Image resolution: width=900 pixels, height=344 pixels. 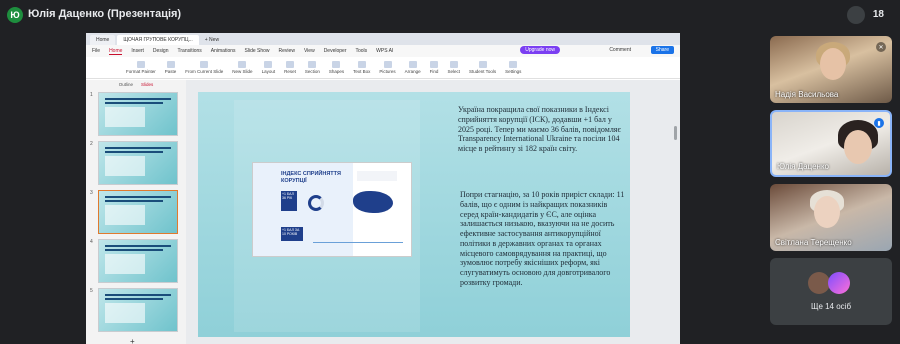 What do you see at coordinates (377, 176) in the screenshot?
I see `logo` at bounding box center [377, 176].